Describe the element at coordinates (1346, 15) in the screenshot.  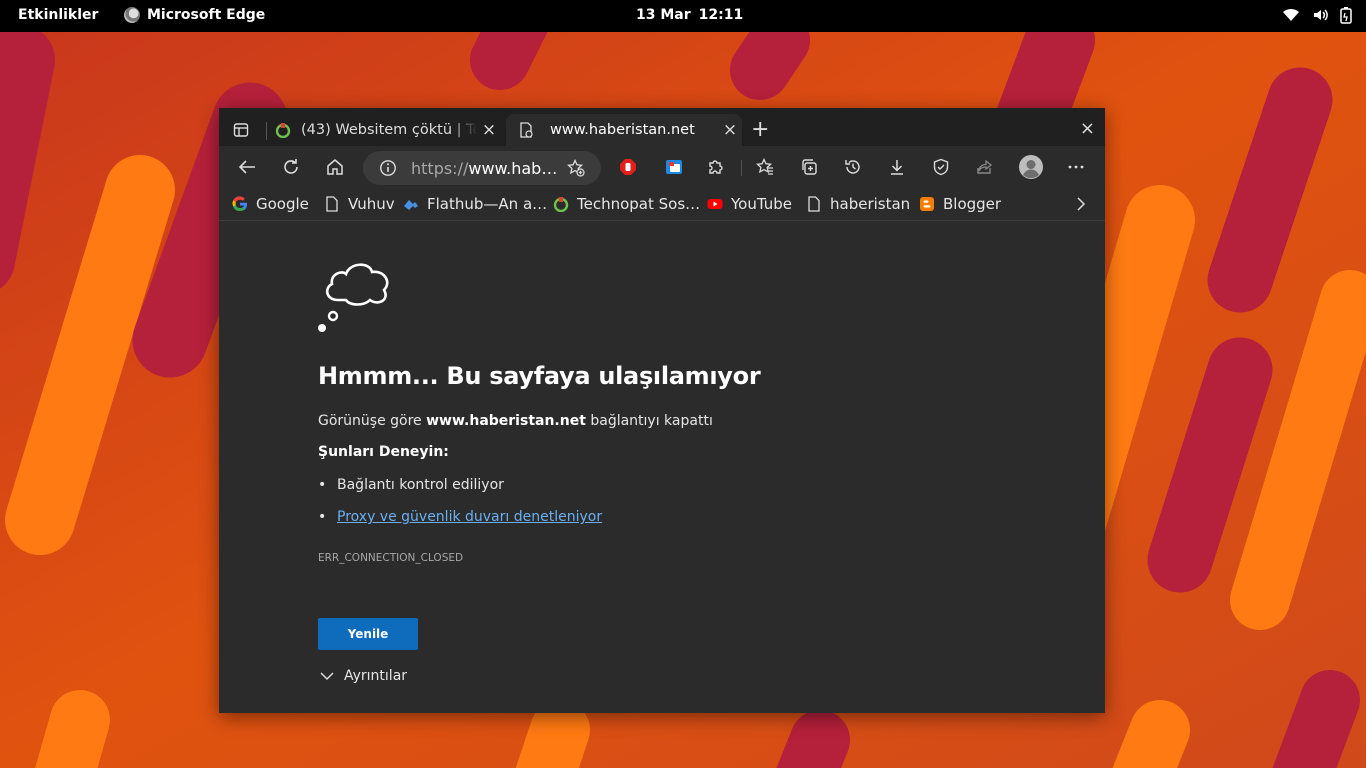
I see `battery-icon` at that location.